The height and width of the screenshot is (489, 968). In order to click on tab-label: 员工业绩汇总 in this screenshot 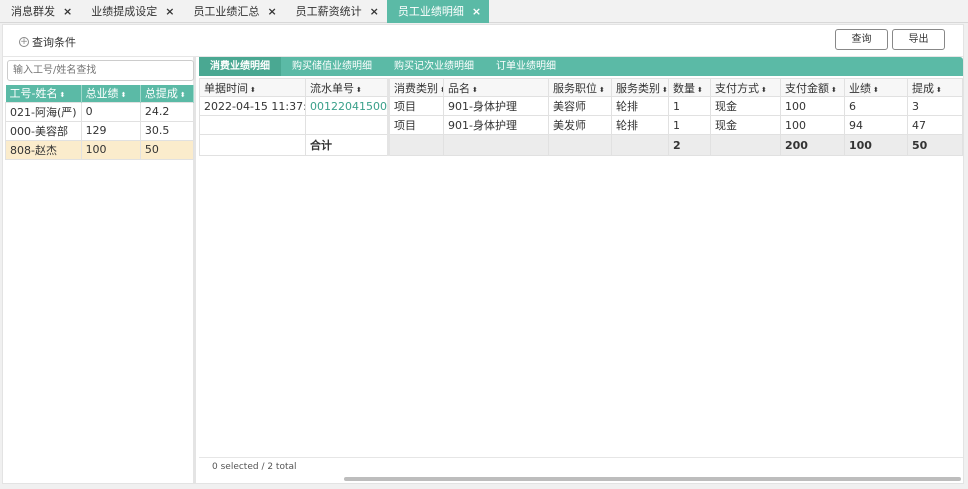, I will do `click(226, 11)`.